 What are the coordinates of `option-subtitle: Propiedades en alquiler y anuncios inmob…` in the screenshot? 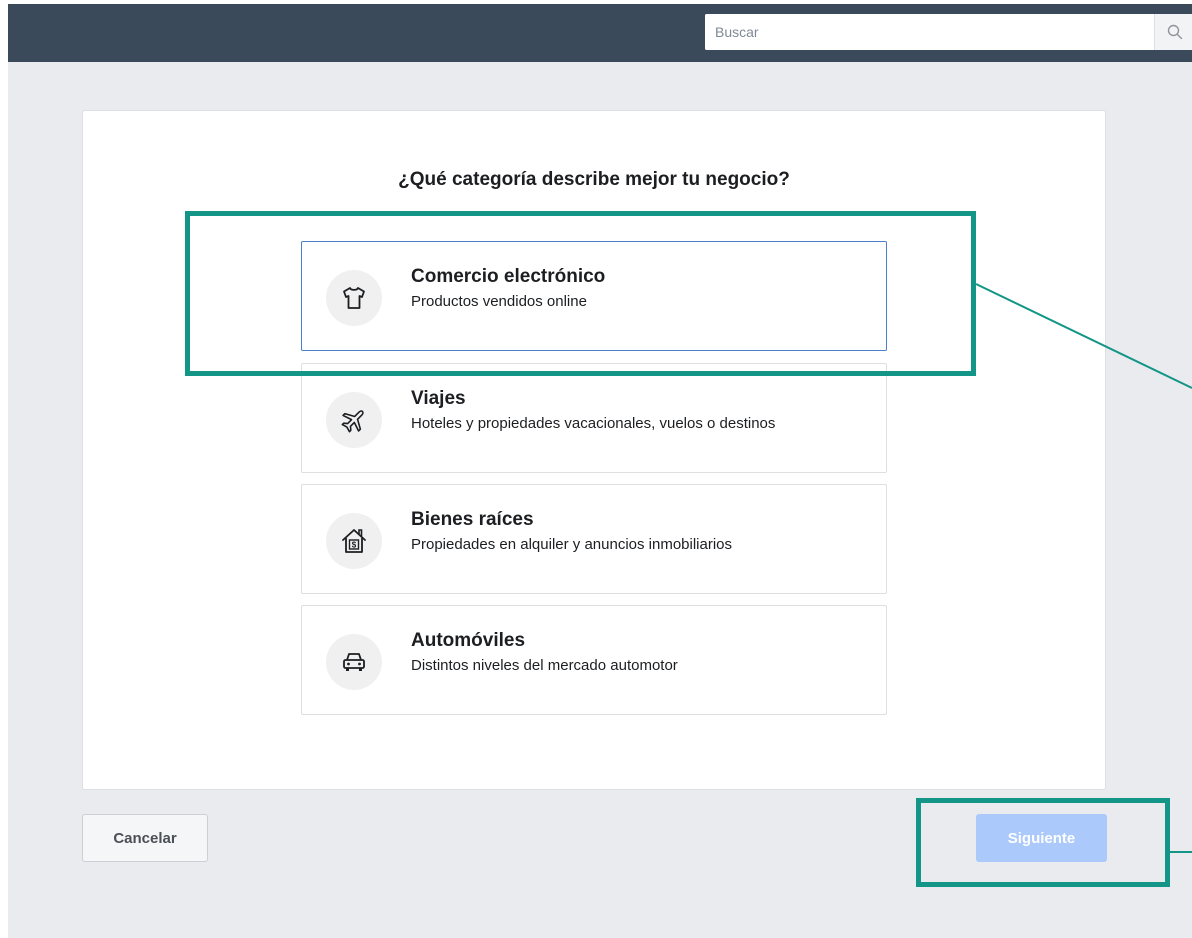 It's located at (572, 544).